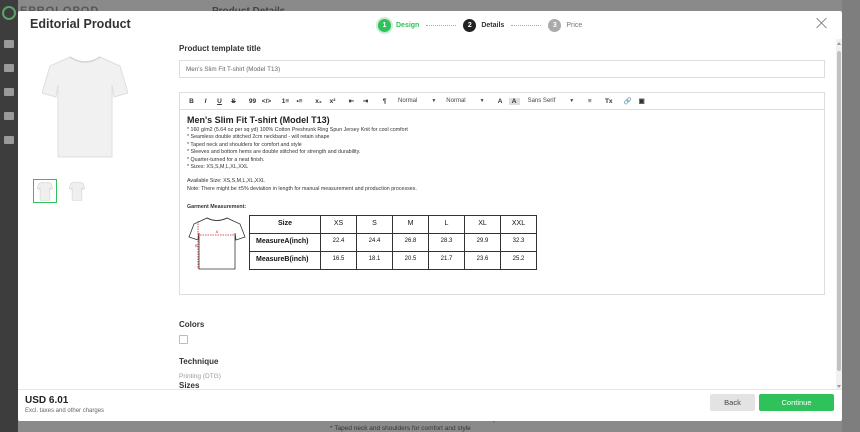 The height and width of the screenshot is (432, 860). What do you see at coordinates (627, 101) in the screenshot?
I see `link-icon: 🔗` at bounding box center [627, 101].